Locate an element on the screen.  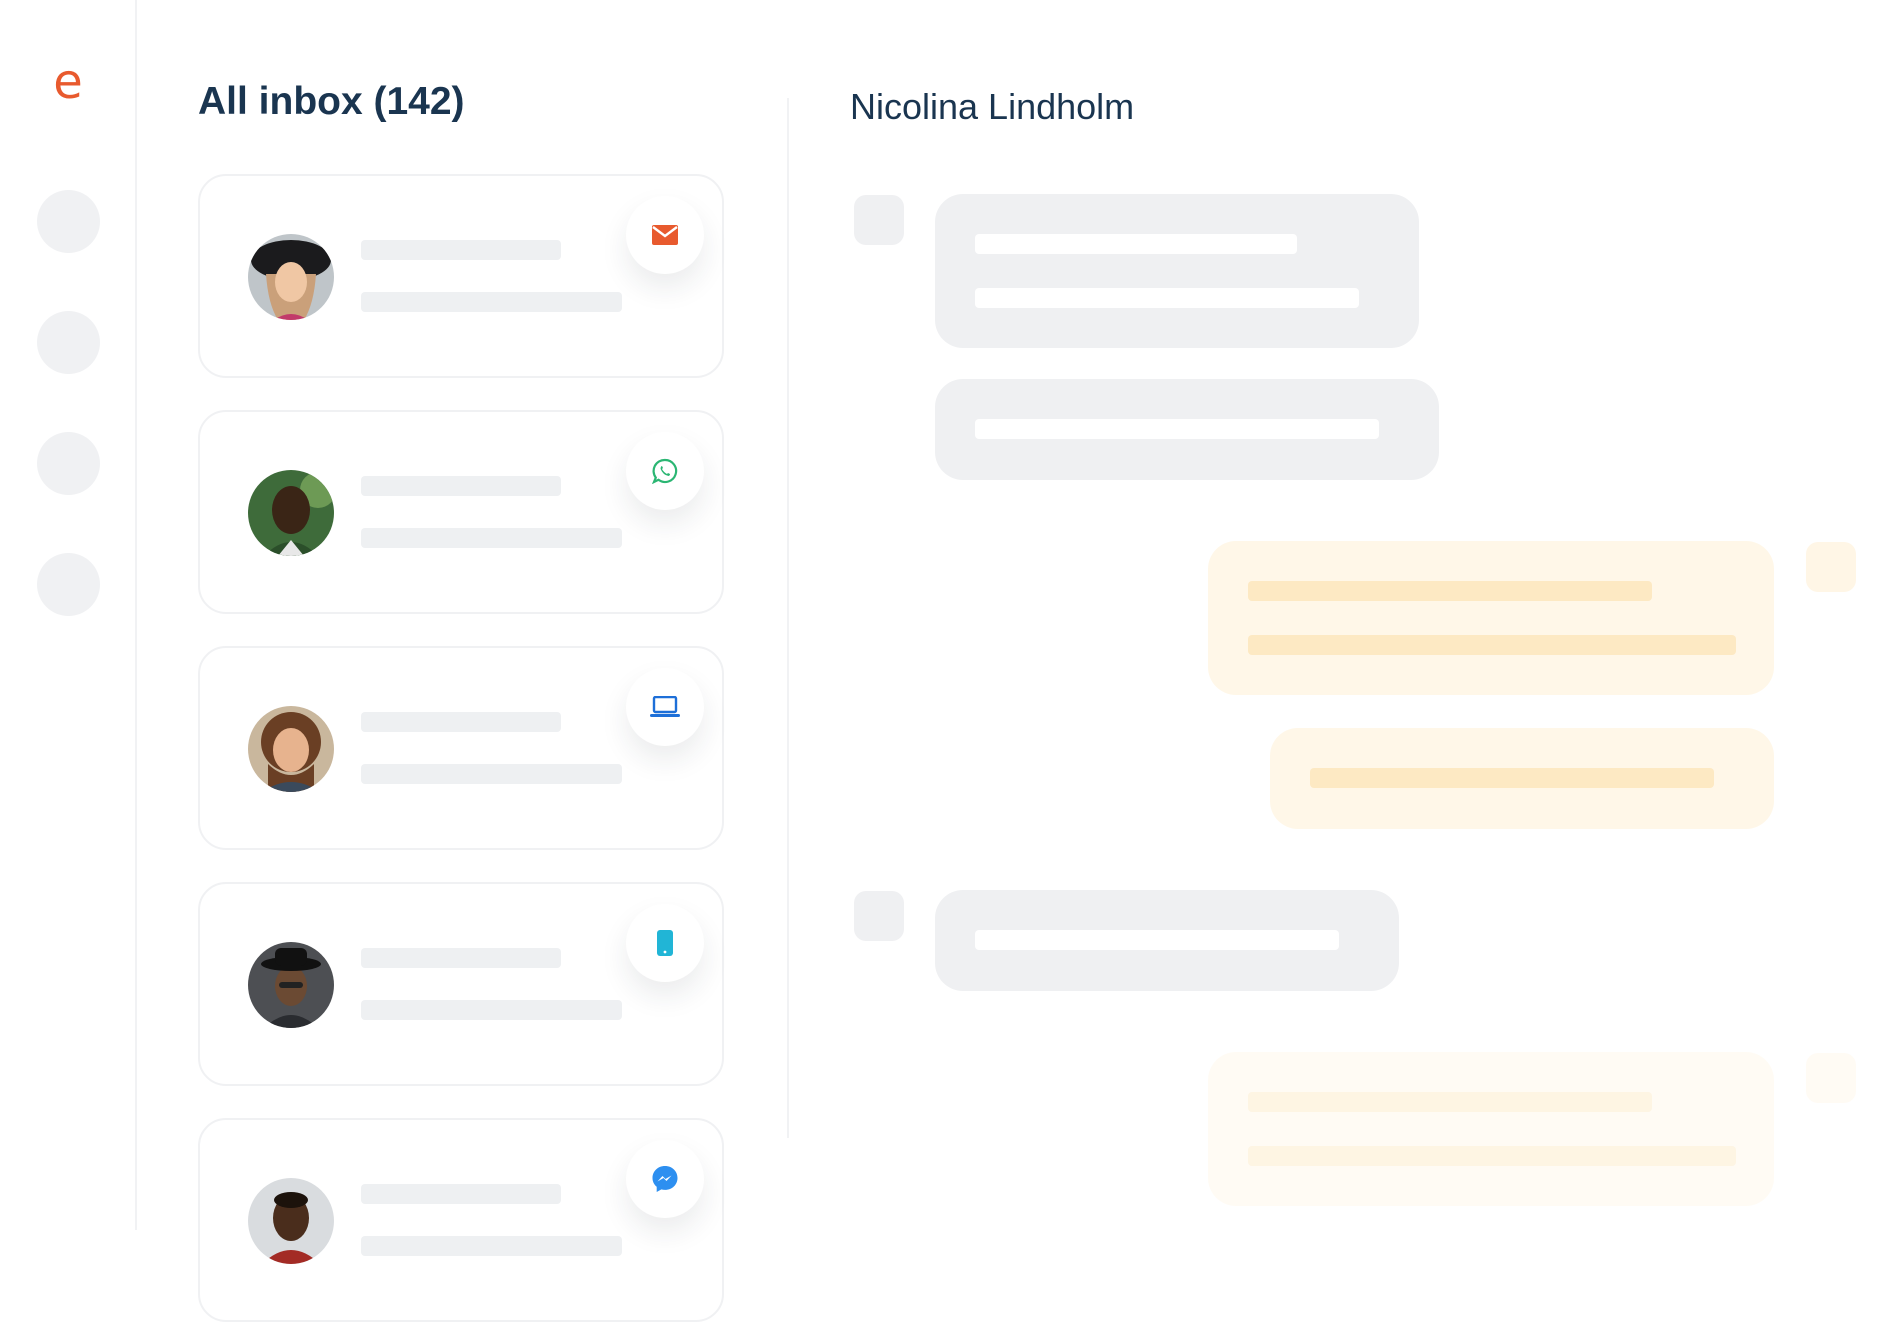
whatsapp-icon is located at coordinates (665, 471).